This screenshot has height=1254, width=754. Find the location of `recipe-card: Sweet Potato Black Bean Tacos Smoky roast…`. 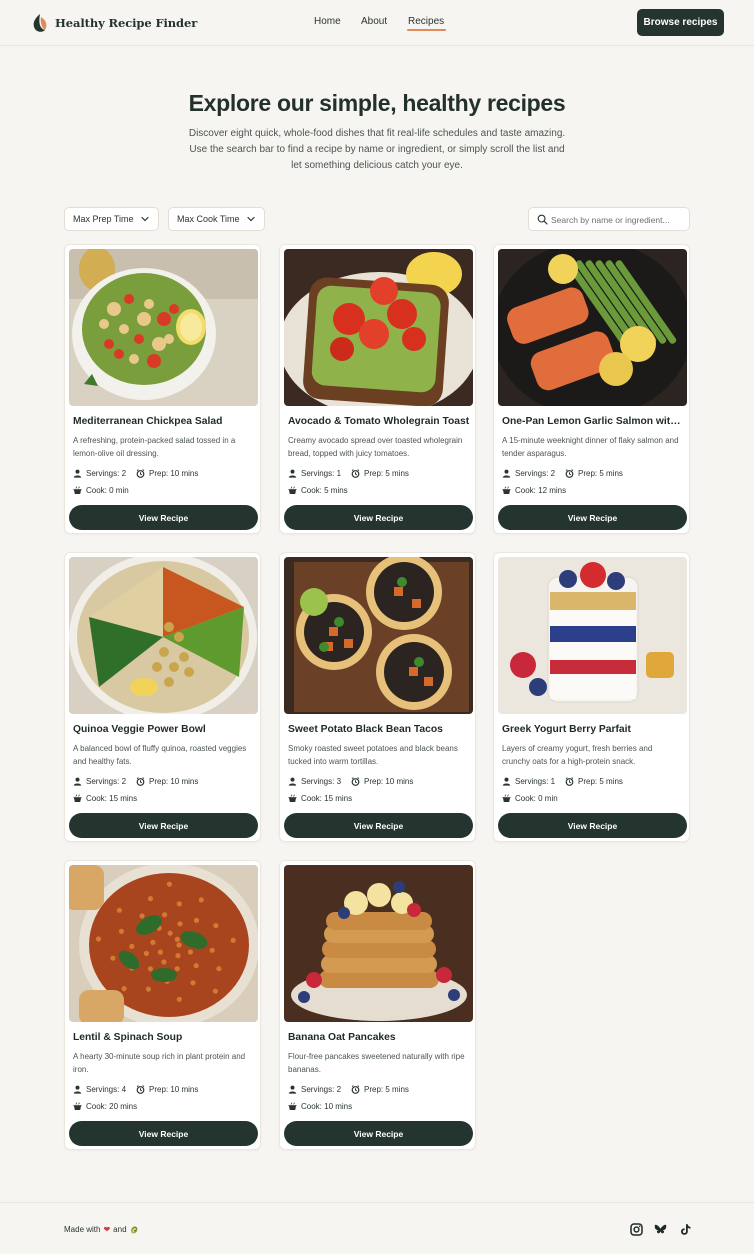

recipe-card: Sweet Potato Black Bean Tacos Smoky roast… is located at coordinates (377, 697).